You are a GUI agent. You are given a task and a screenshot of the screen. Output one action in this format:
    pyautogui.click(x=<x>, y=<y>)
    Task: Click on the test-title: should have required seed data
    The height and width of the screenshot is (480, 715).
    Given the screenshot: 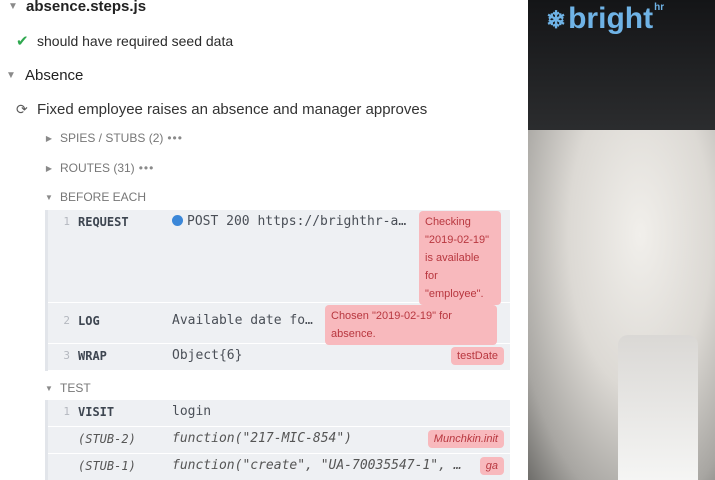 What is the action you would take?
    pyautogui.click(x=135, y=41)
    